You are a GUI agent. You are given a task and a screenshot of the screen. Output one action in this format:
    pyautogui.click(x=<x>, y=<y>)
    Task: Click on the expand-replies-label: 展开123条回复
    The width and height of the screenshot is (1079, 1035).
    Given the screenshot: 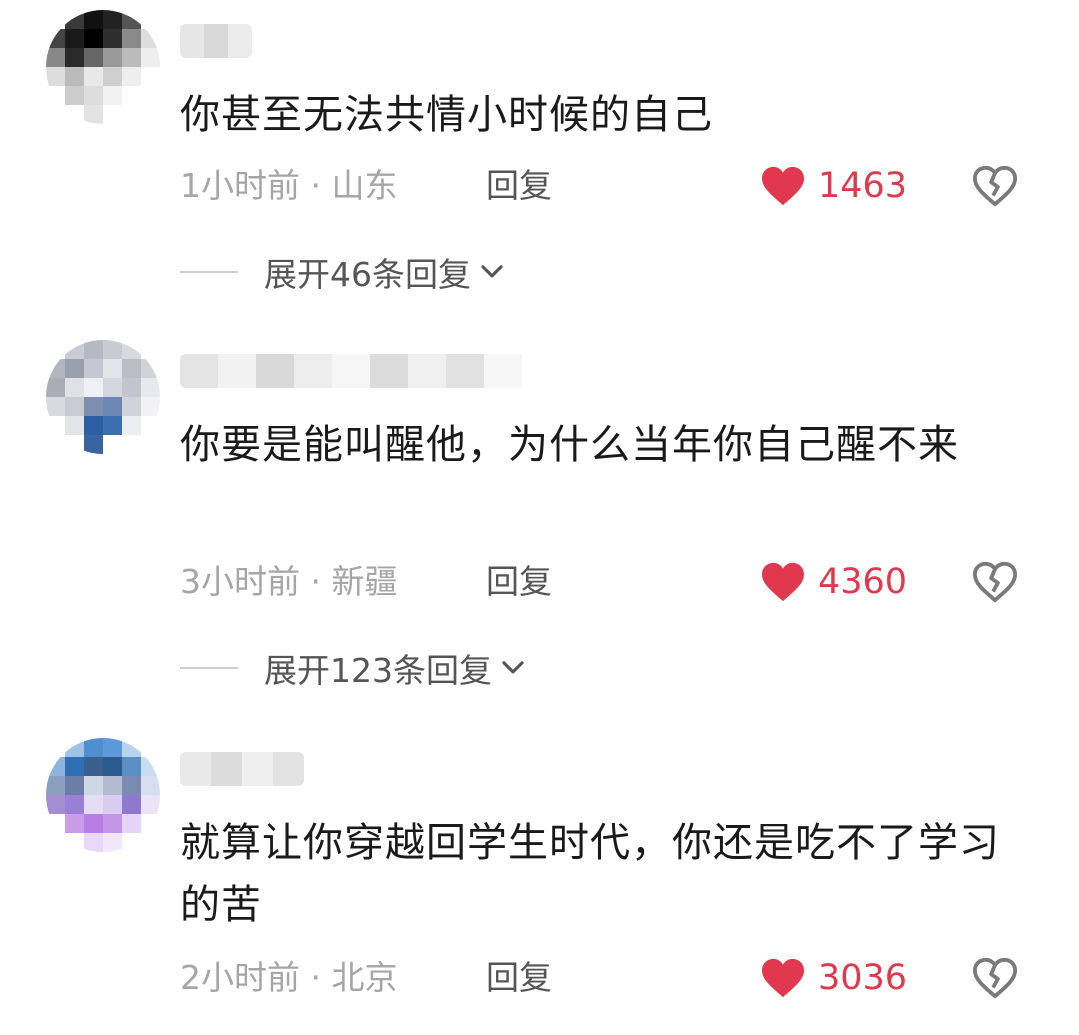 What is the action you would take?
    pyautogui.click(x=378, y=670)
    